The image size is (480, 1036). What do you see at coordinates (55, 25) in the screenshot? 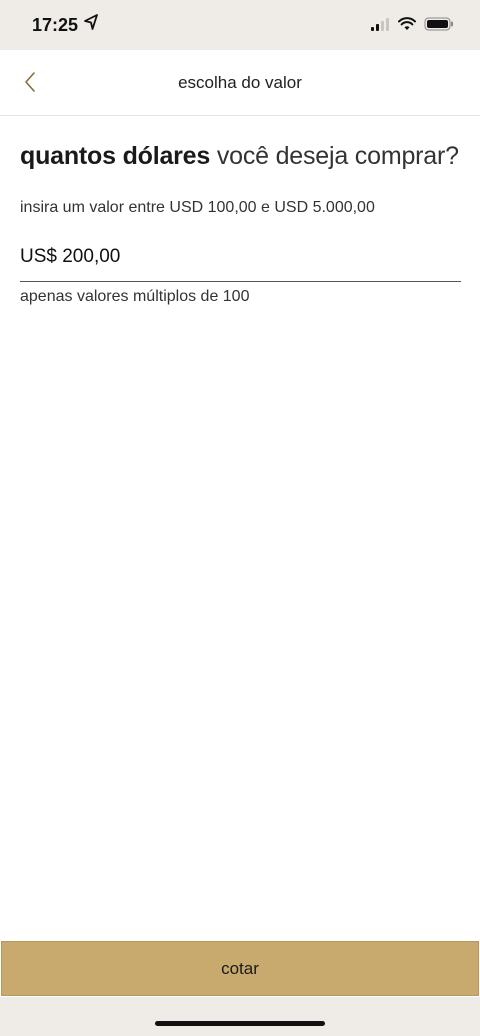
I see `status-time: 17:25` at bounding box center [55, 25].